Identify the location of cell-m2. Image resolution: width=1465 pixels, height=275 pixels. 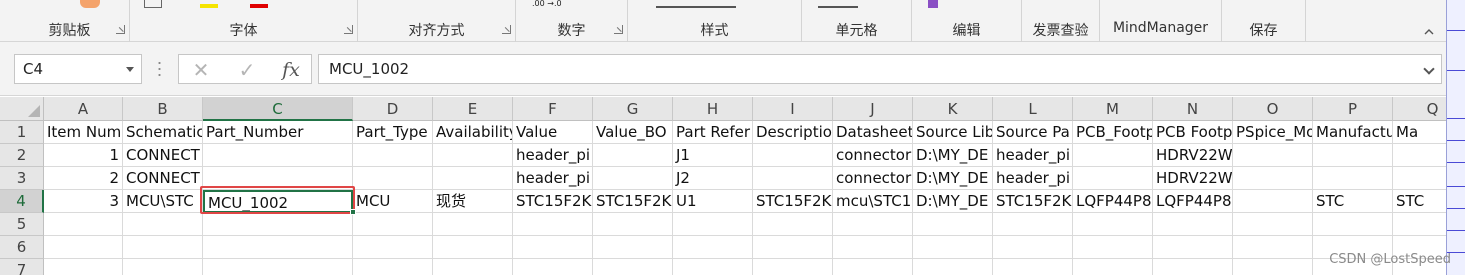
(1113, 155).